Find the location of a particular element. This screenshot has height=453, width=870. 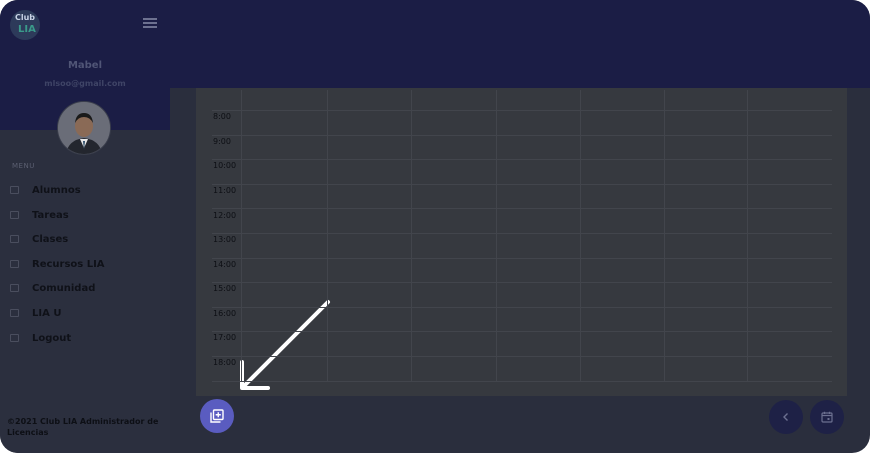

menu-heading: MENU is located at coordinates (23, 166).